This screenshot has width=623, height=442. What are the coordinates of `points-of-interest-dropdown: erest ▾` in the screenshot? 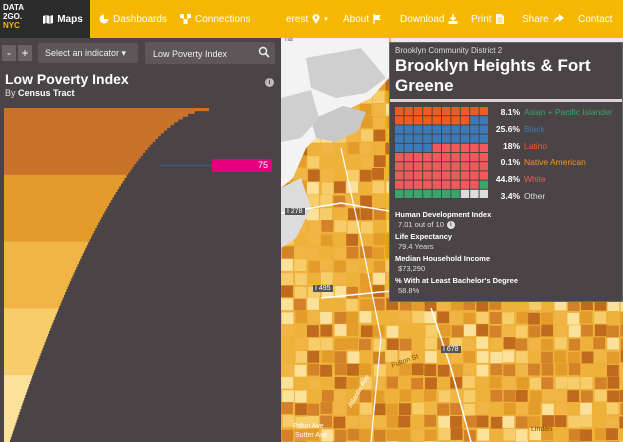 It's located at (307, 19).